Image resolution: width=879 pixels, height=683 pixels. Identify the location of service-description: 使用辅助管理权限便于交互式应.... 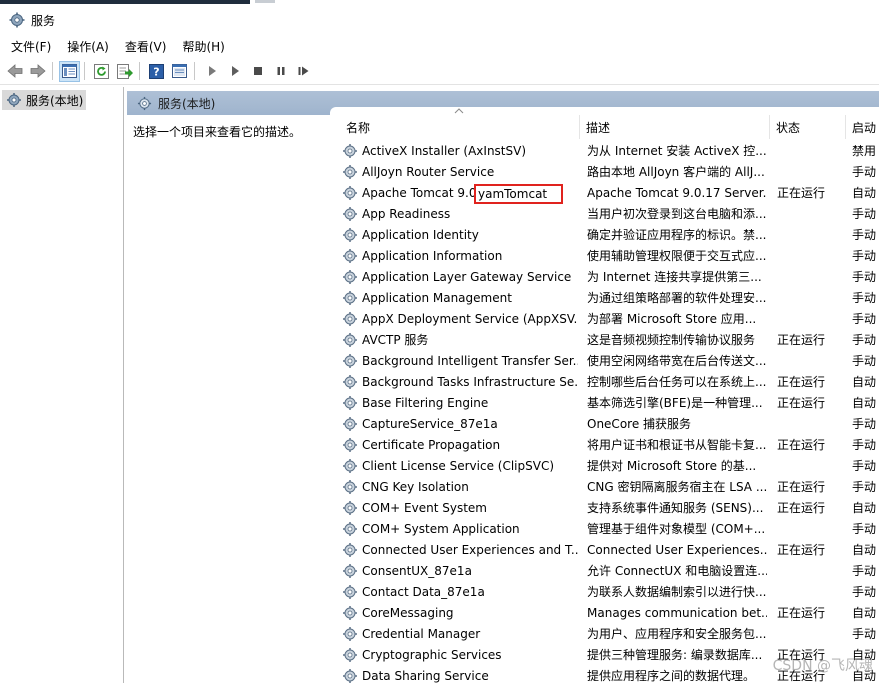
(677, 256).